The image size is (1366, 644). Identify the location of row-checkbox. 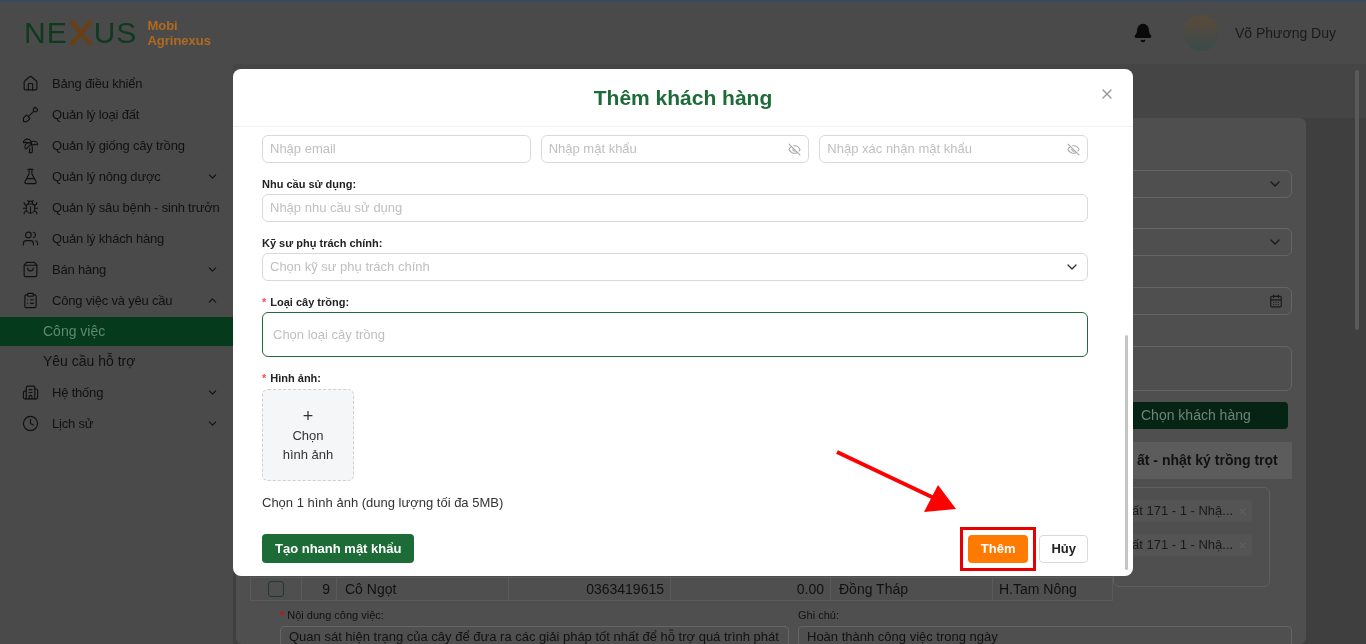
(276, 589).